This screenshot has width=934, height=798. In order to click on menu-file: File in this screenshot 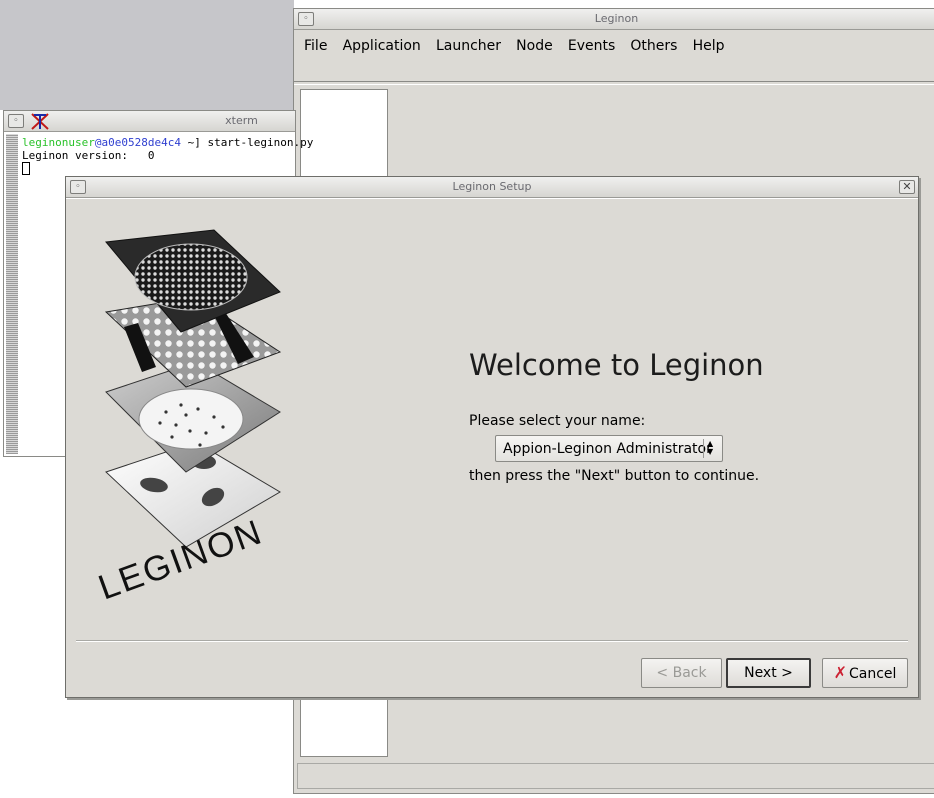, I will do `click(315, 46)`.